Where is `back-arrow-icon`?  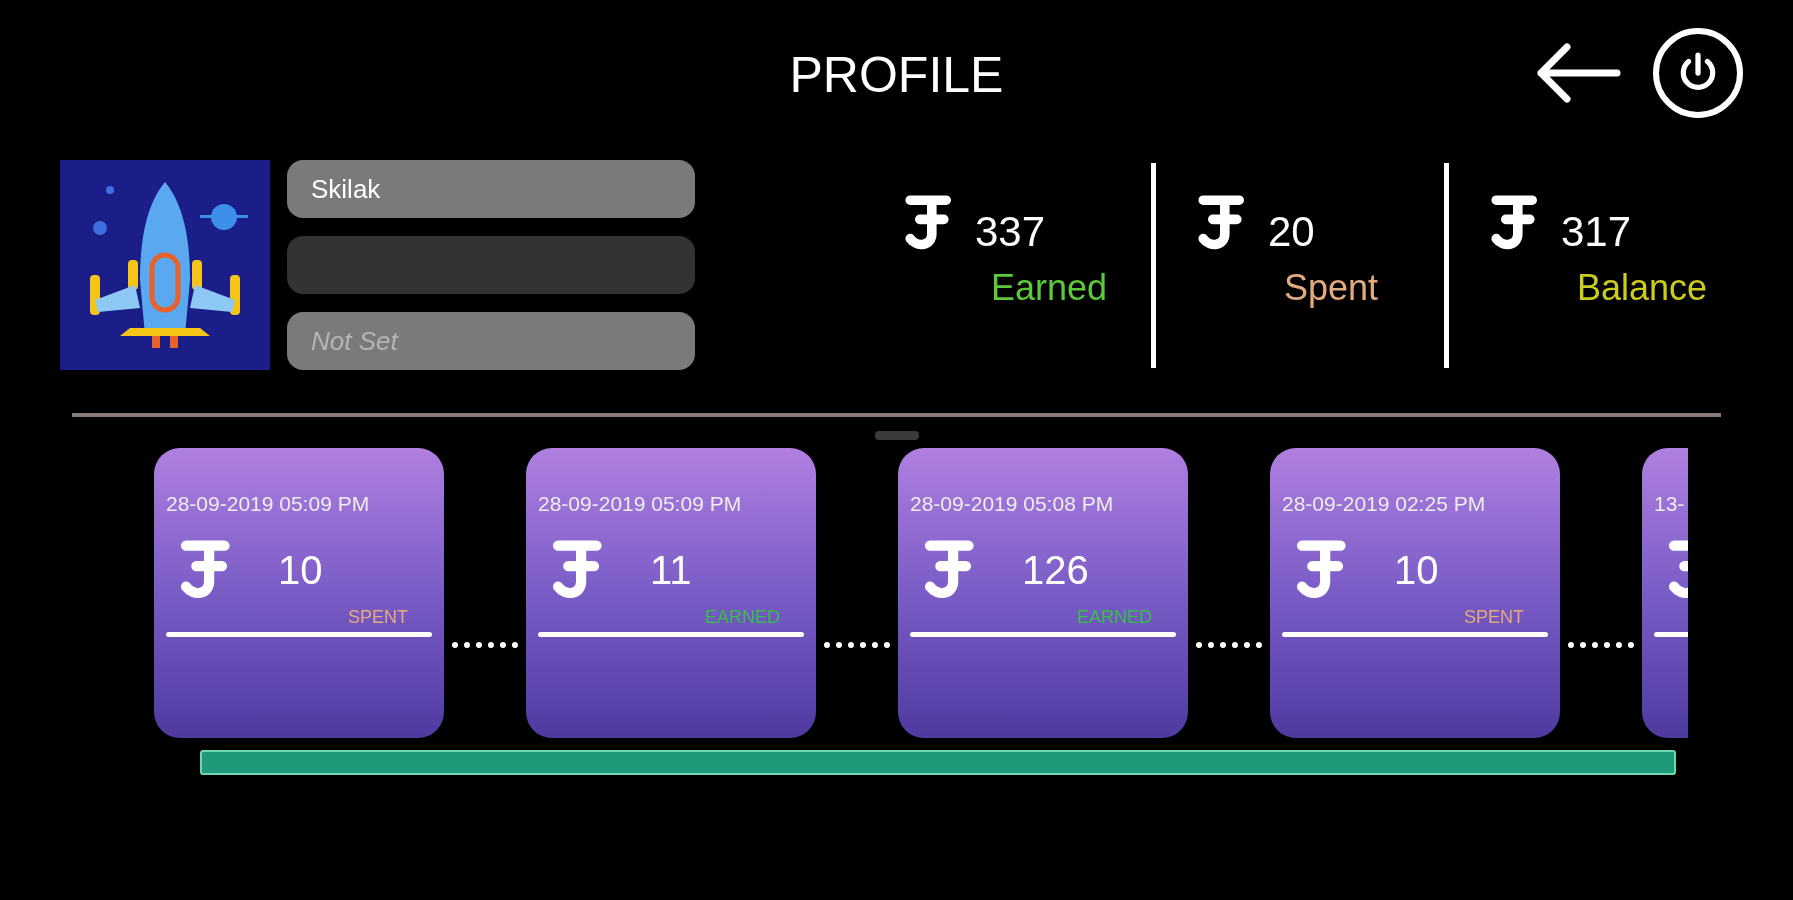
back-arrow-icon is located at coordinates (1578, 73).